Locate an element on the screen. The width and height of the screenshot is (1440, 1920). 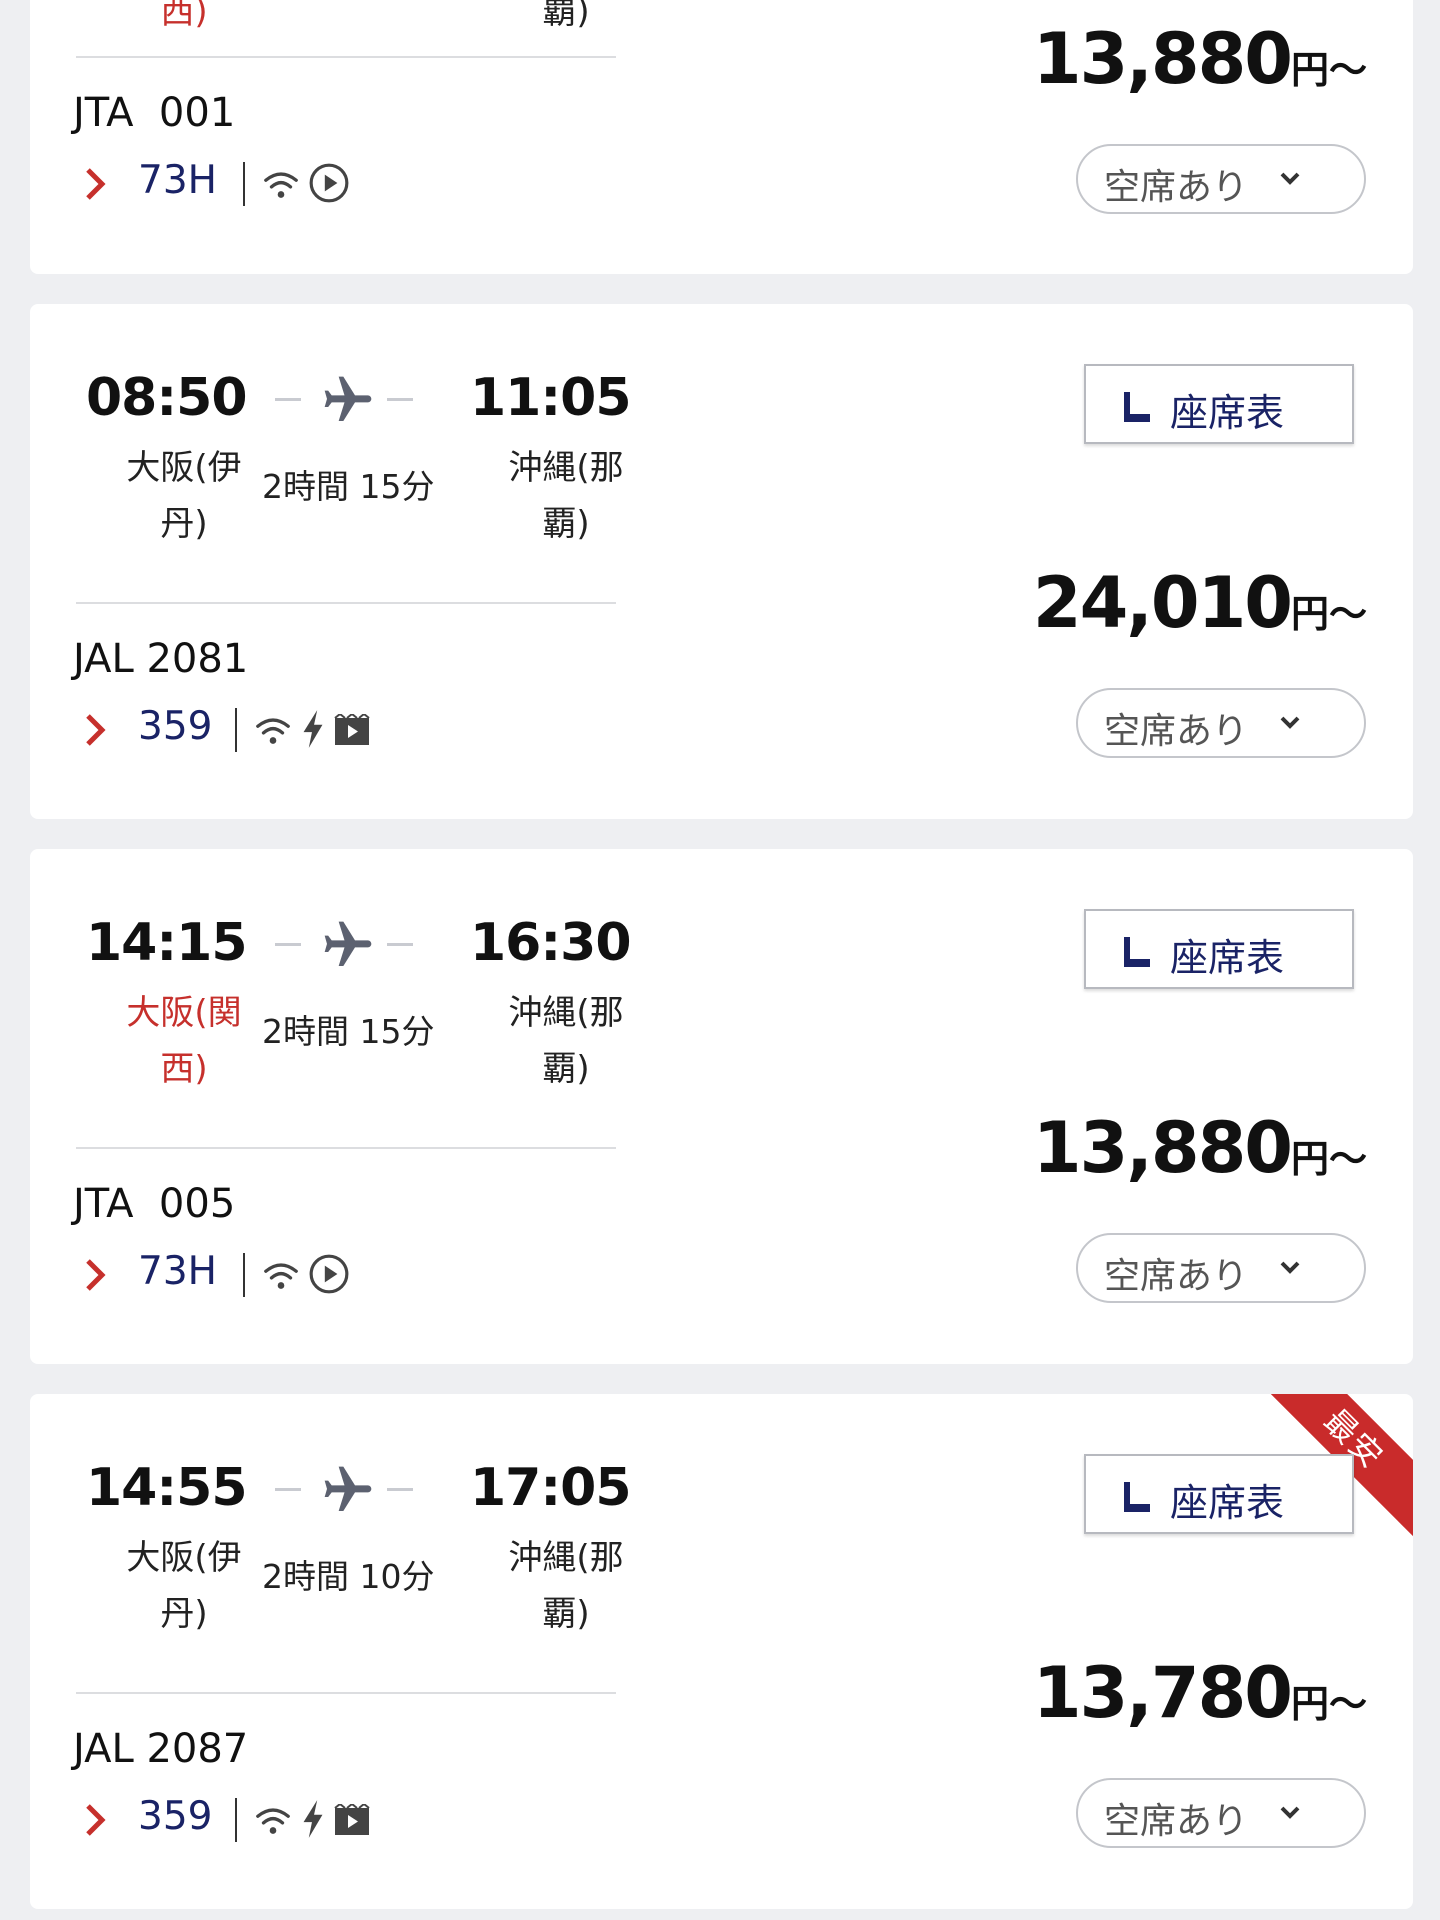
flight-number: JTA 005 is located at coordinates (154, 1204).